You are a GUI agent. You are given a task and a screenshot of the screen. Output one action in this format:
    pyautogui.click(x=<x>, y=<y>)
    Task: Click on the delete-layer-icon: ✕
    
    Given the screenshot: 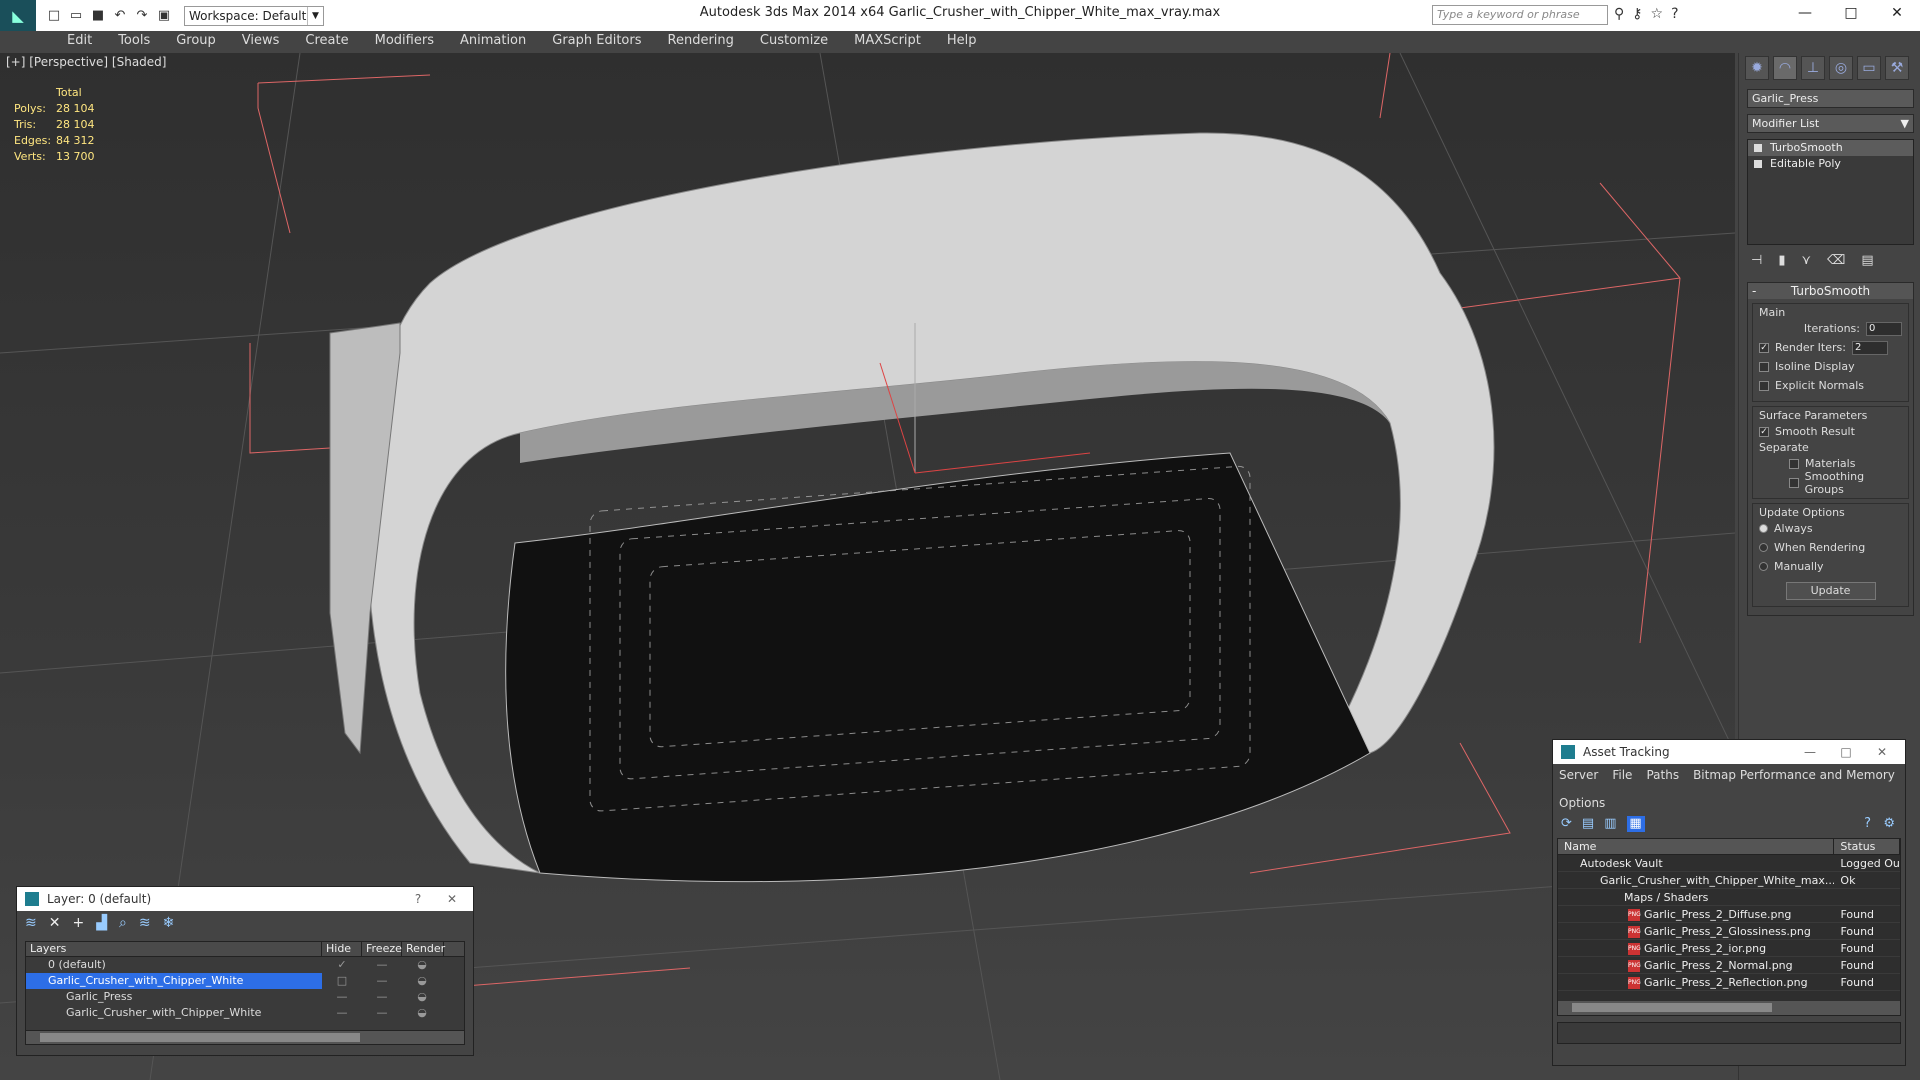 What is the action you would take?
    pyautogui.click(x=55, y=924)
    